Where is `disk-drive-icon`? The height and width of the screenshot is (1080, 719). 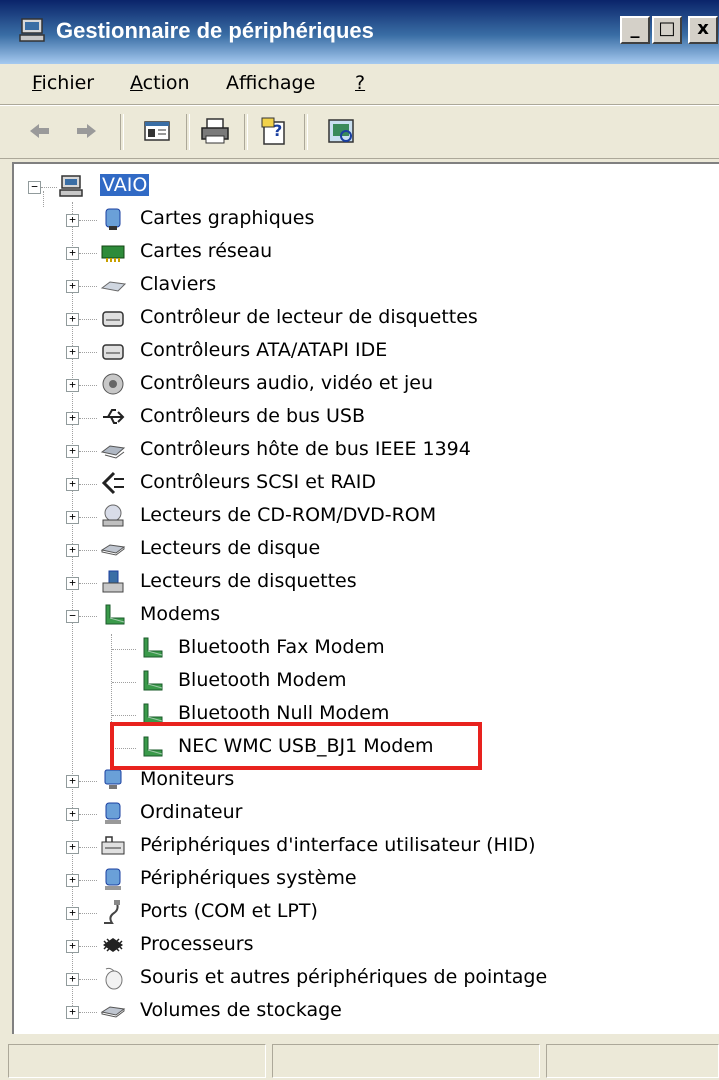 disk-drive-icon is located at coordinates (113, 549).